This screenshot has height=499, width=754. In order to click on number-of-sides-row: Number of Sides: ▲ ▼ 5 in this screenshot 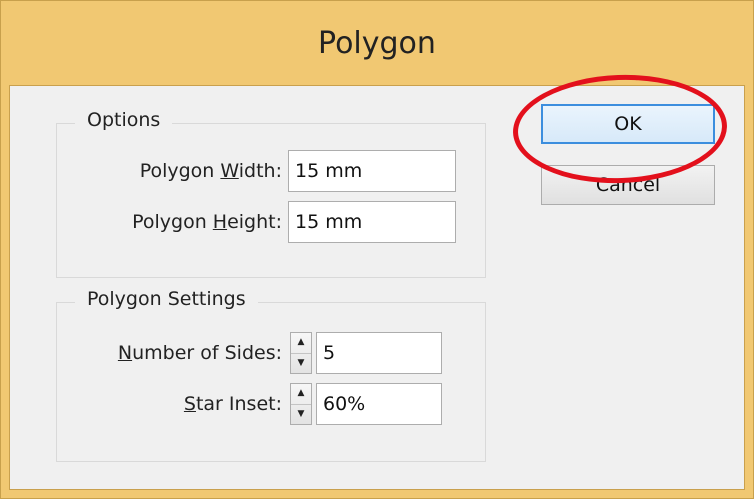, I will do `click(256, 353)`.